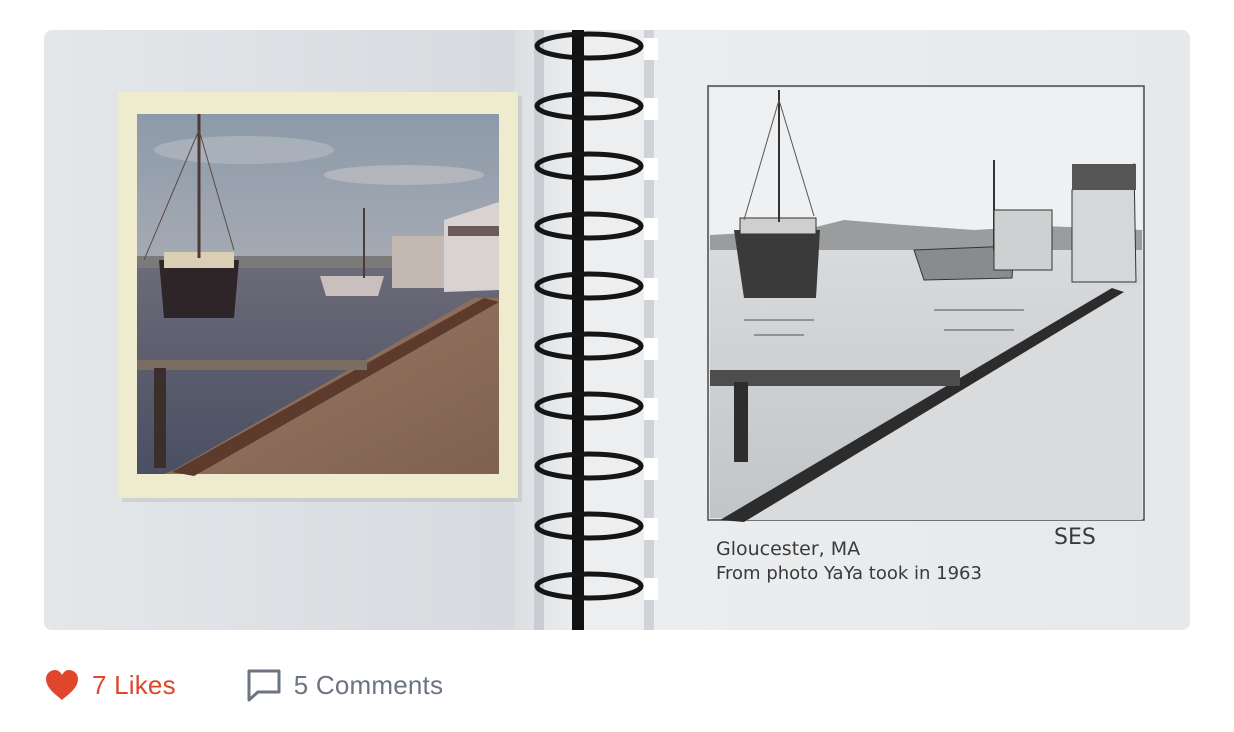  I want to click on sketch-caption-source: From photo YaYa took in 1963, so click(849, 573).